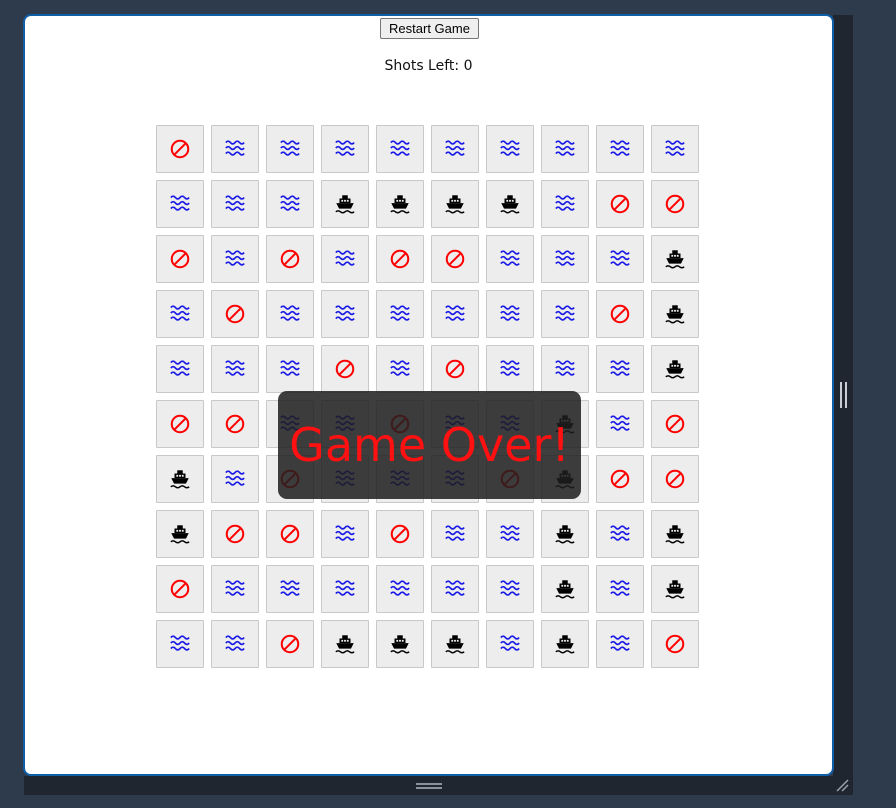 Image resolution: width=896 pixels, height=808 pixels. I want to click on resize-corner-icon, so click(842, 785).